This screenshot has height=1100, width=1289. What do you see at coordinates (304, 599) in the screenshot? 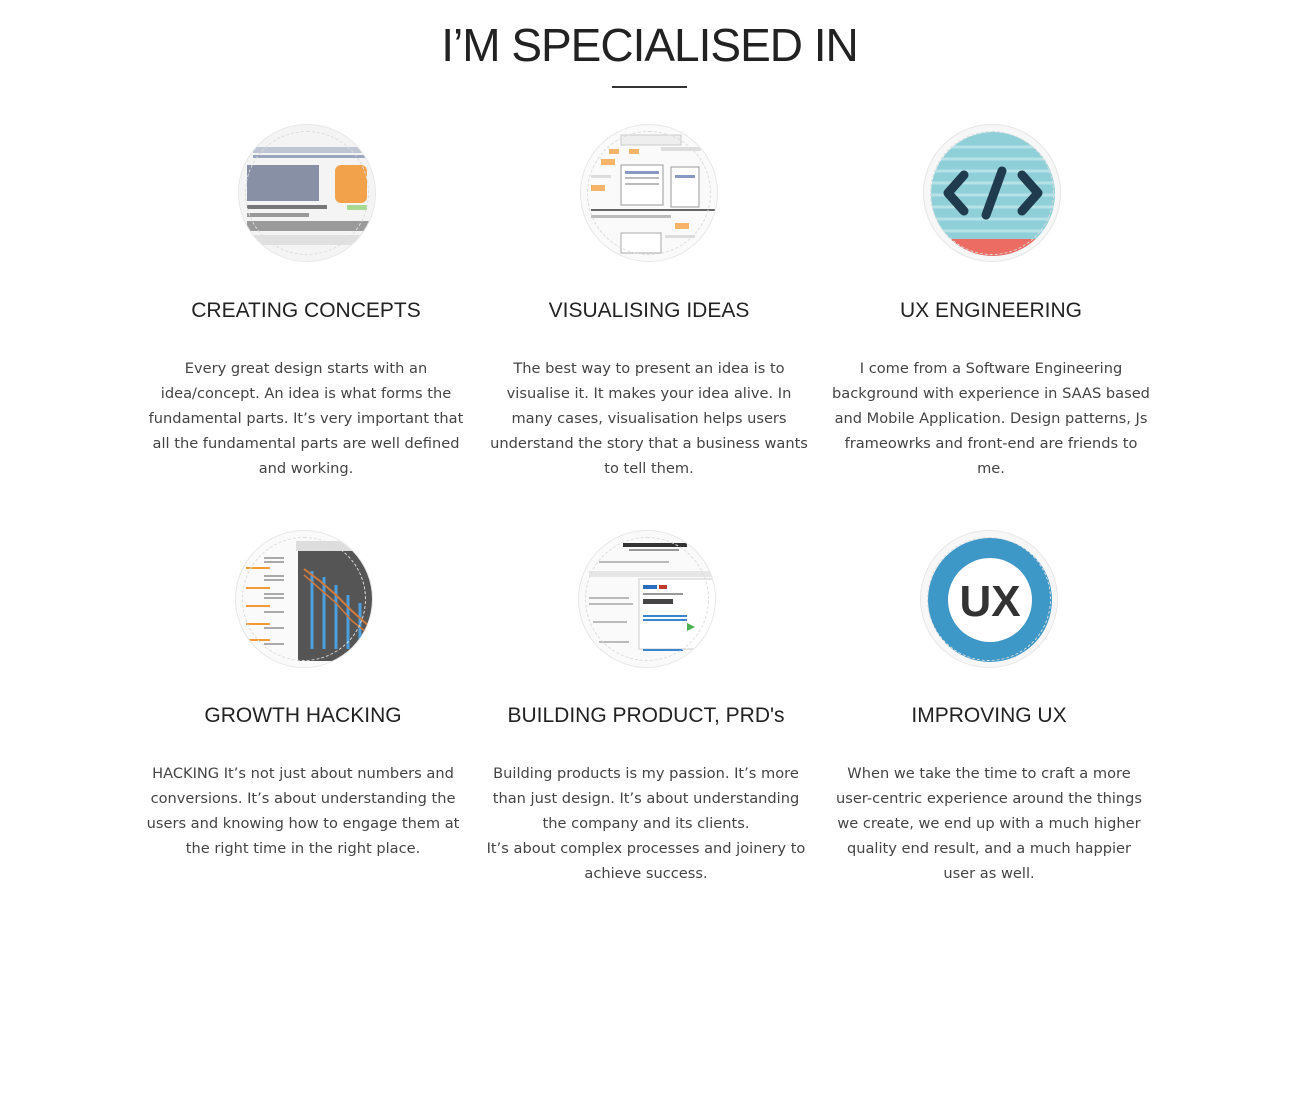
I see `growth-chart-thumbnail-icon` at bounding box center [304, 599].